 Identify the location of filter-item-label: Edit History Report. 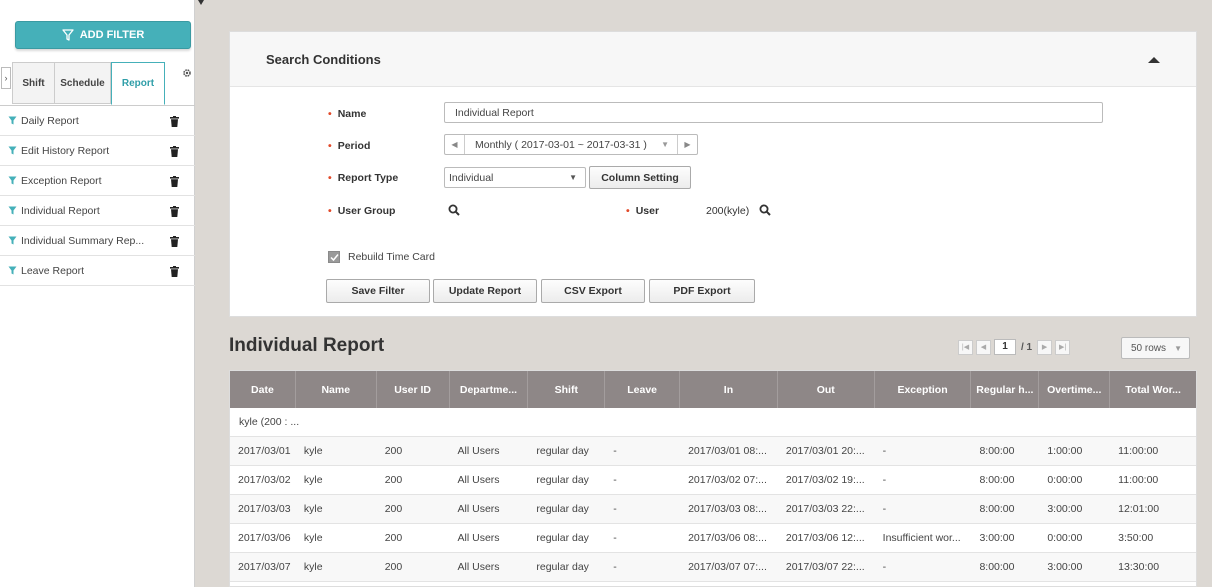
(65, 150).